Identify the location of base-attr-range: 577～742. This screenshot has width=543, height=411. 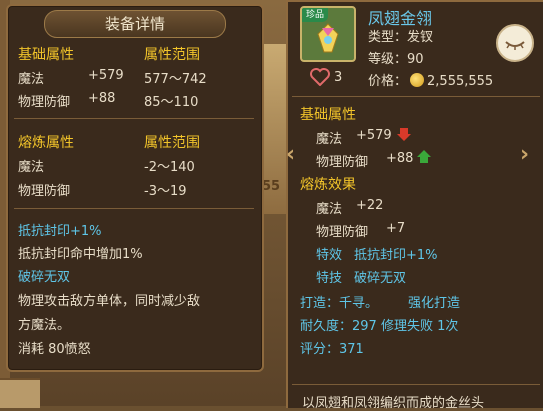
(175, 79).